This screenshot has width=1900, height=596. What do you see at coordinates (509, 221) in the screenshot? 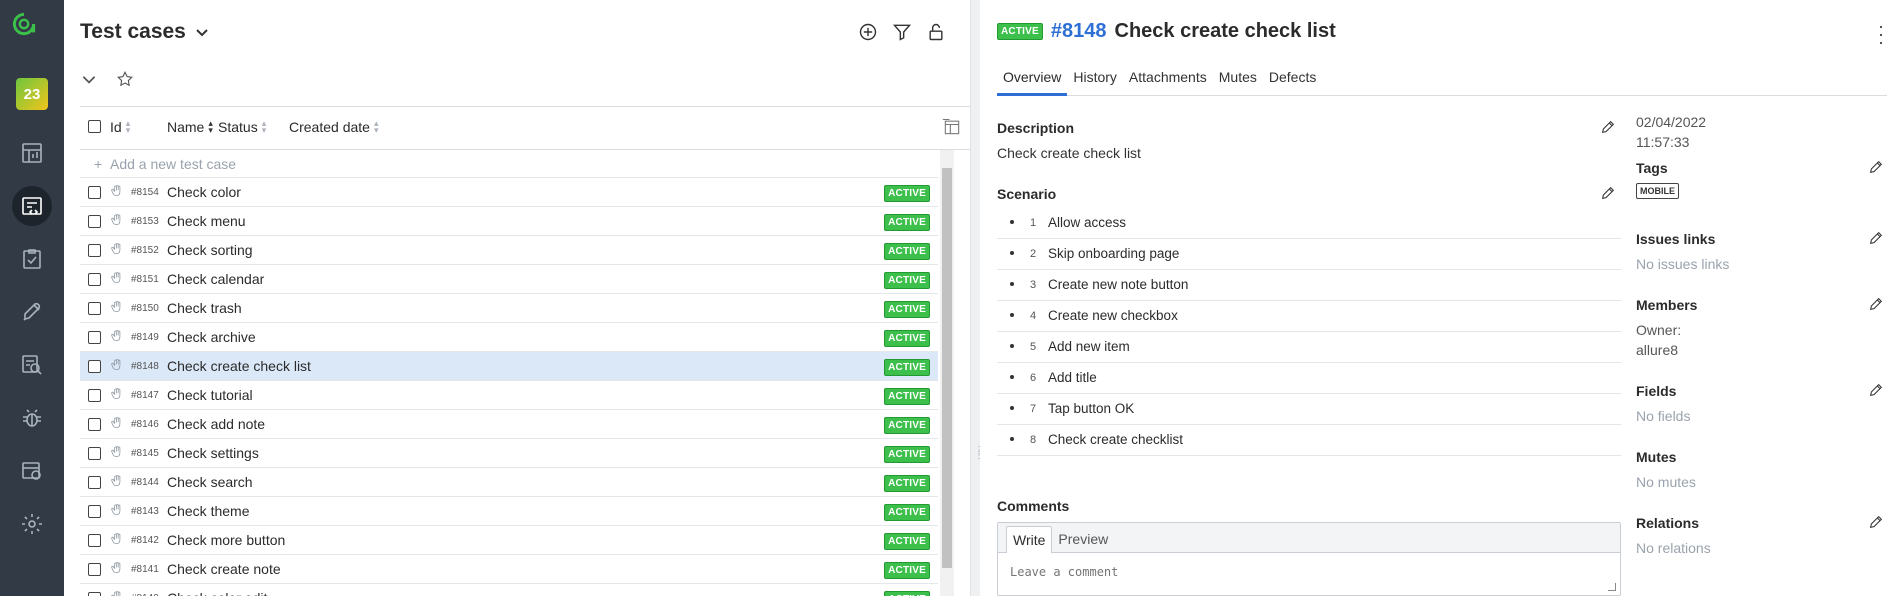
I see `table-row: #8153 Check menu ACTIVE` at bounding box center [509, 221].